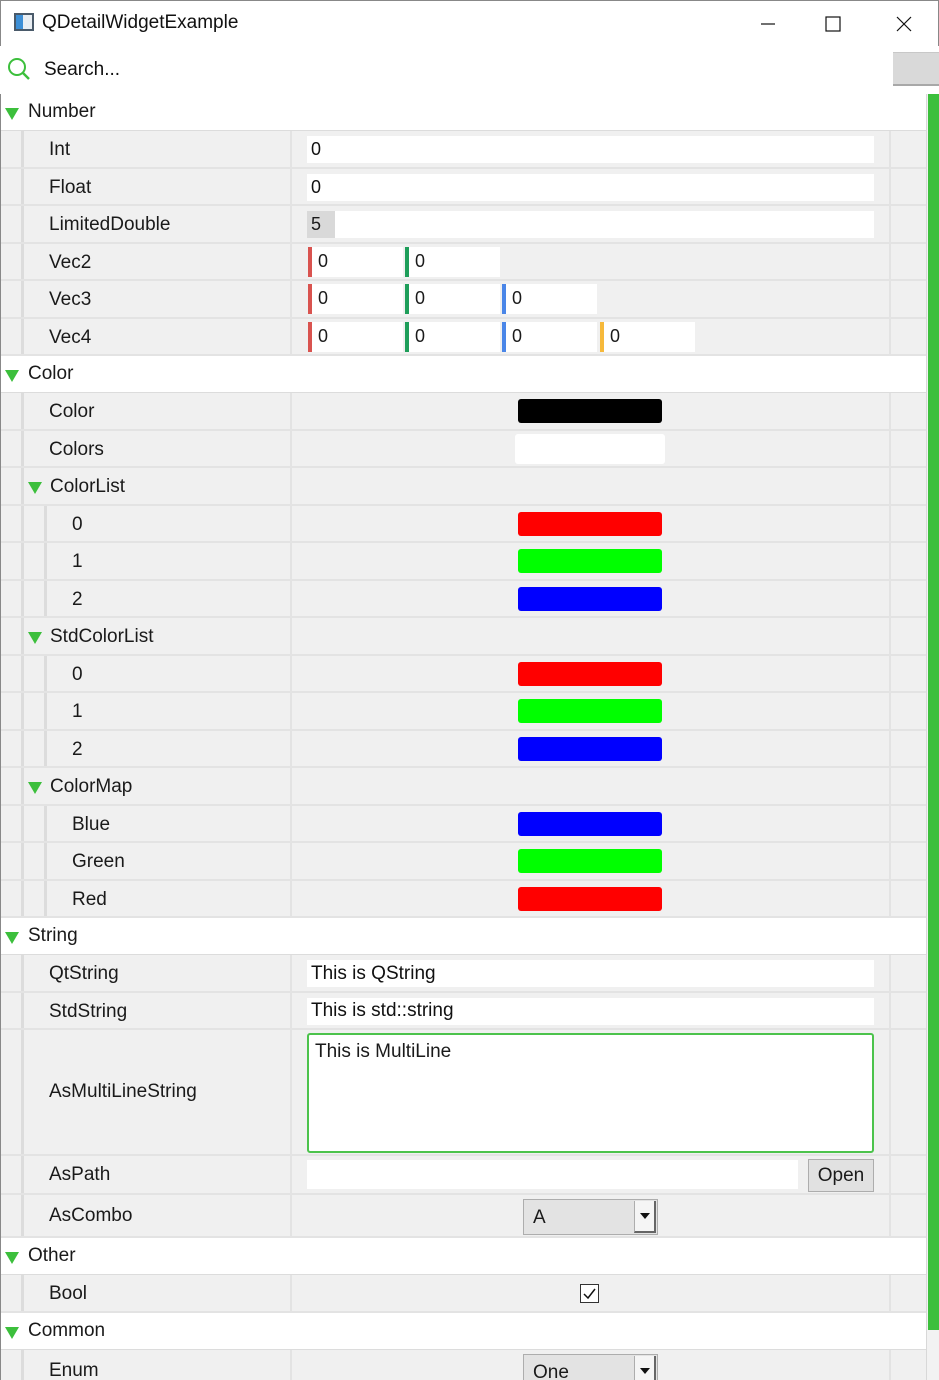  What do you see at coordinates (463, 112) in the screenshot?
I see `category-number: Number` at bounding box center [463, 112].